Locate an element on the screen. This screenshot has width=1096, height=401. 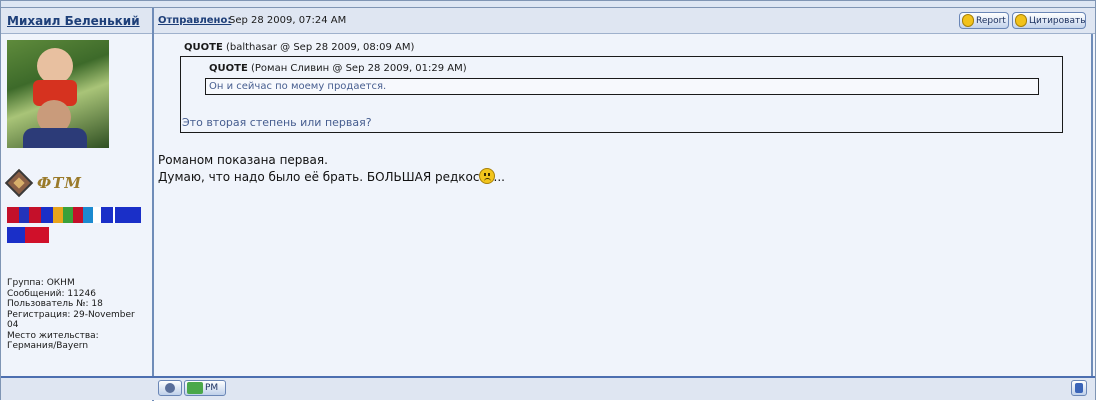
scroll-top-icon is located at coordinates (1079, 388).